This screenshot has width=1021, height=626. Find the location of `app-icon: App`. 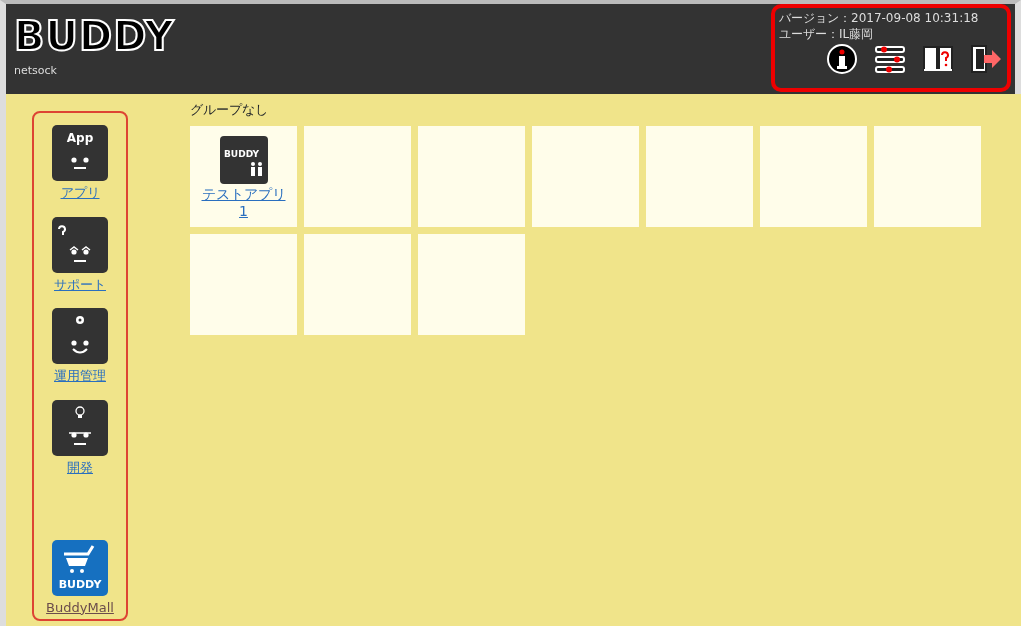

app-icon: App is located at coordinates (80, 153).